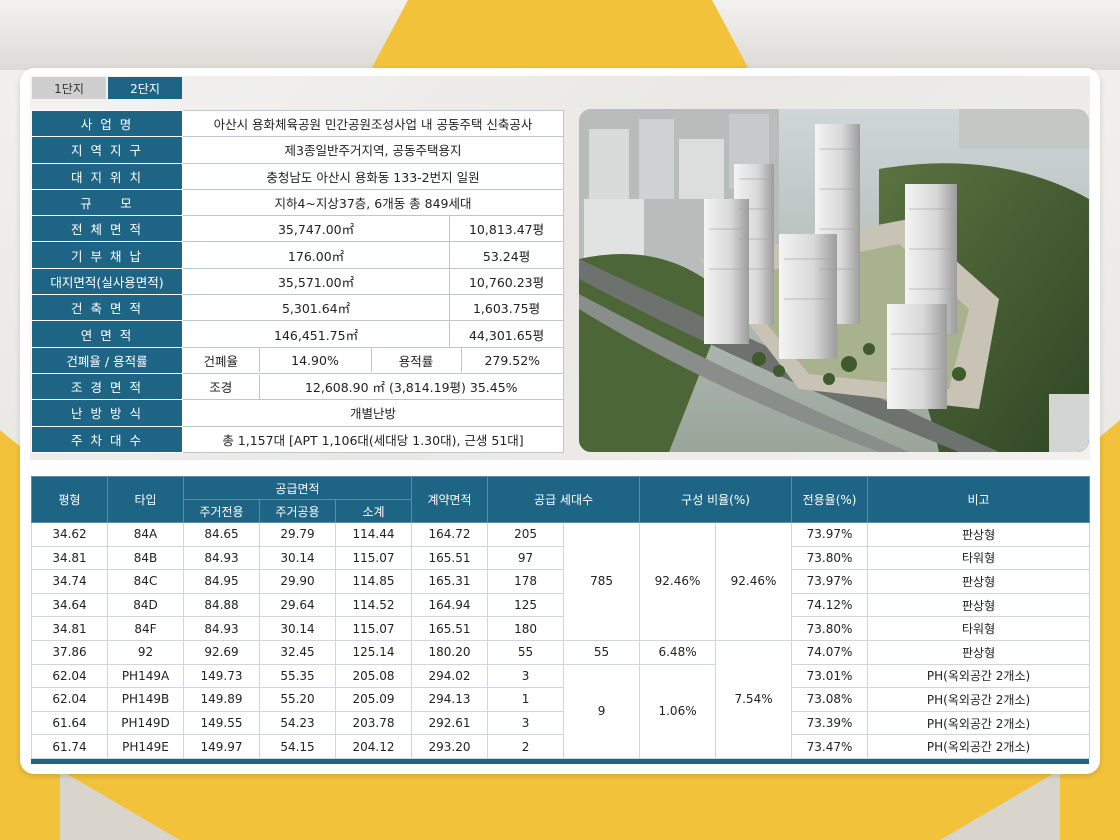  Describe the element at coordinates (411, 386) in the screenshot. I see `landscape-value: 12,608.90 ㎡ (3,814.19평) 35.45%` at that location.